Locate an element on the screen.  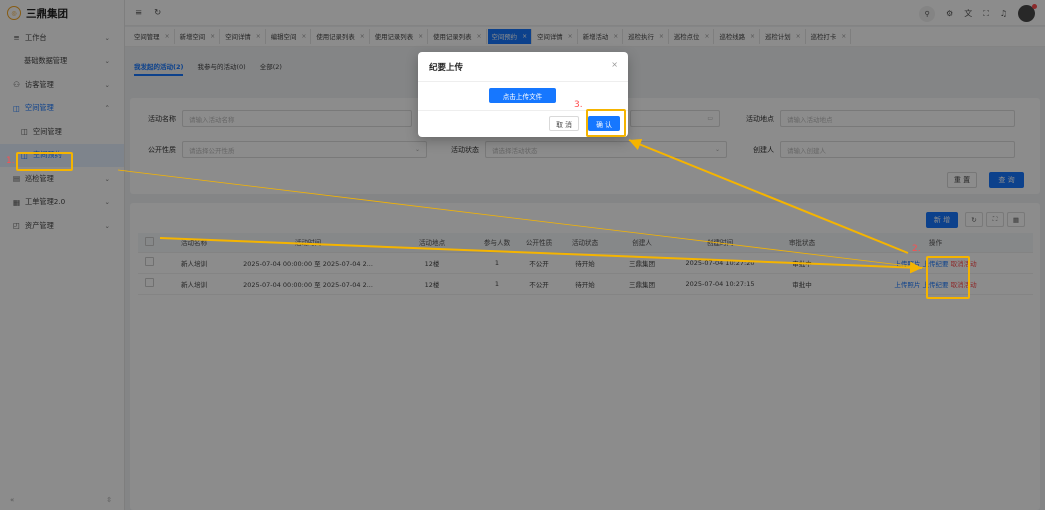
step-number-2: 2. is located at coordinates (916, 249).